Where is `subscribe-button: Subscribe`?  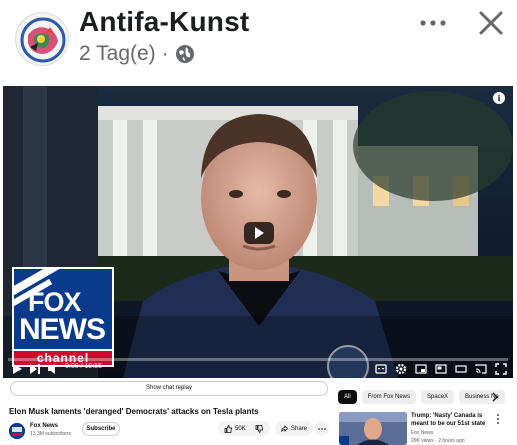
subscribe-button: Subscribe is located at coordinates (101, 429).